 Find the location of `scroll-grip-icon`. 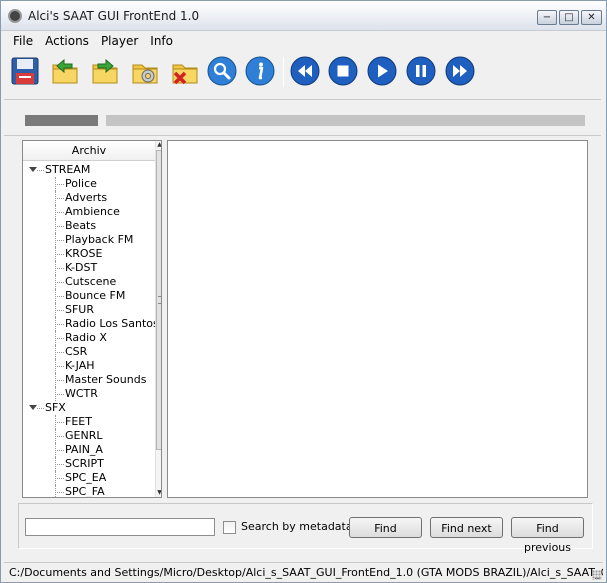

scroll-grip-icon is located at coordinates (159, 300).